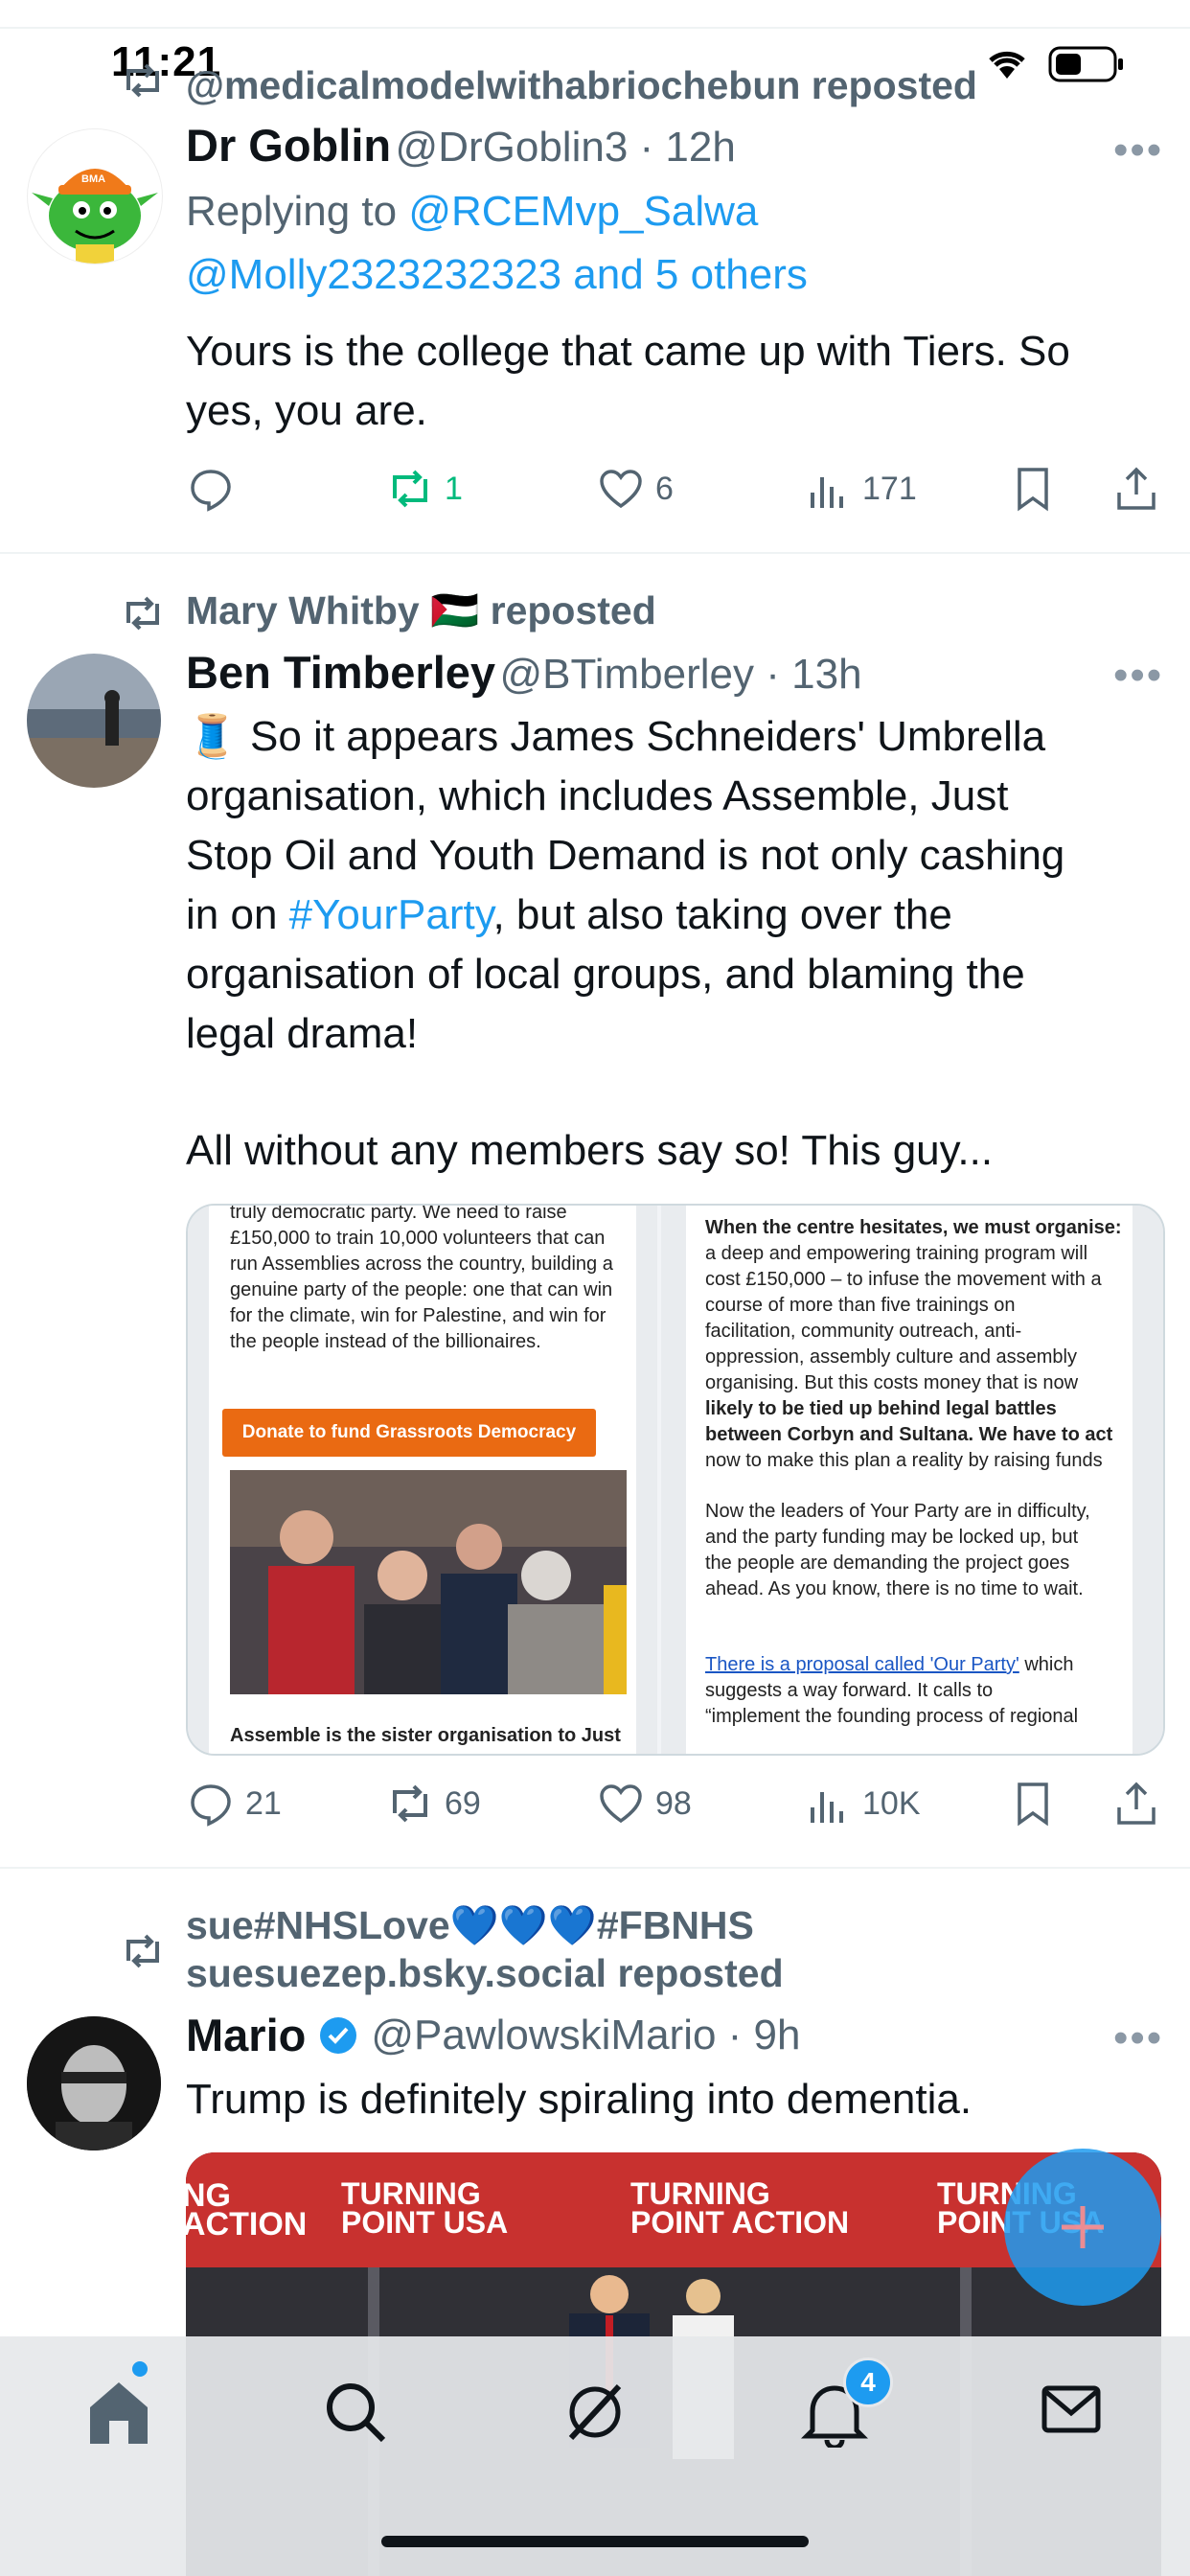 The image size is (1190, 2576). I want to click on tab-messages, so click(1071, 2411).